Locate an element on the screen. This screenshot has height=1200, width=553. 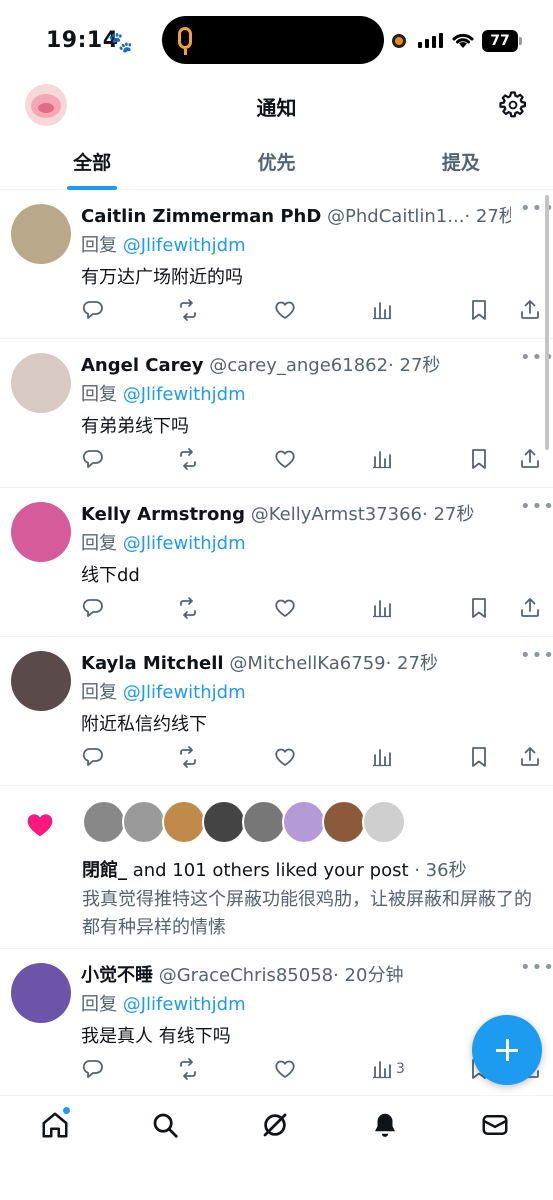
likes-summary-text: and 101 others liked your post is located at coordinates (268, 870).